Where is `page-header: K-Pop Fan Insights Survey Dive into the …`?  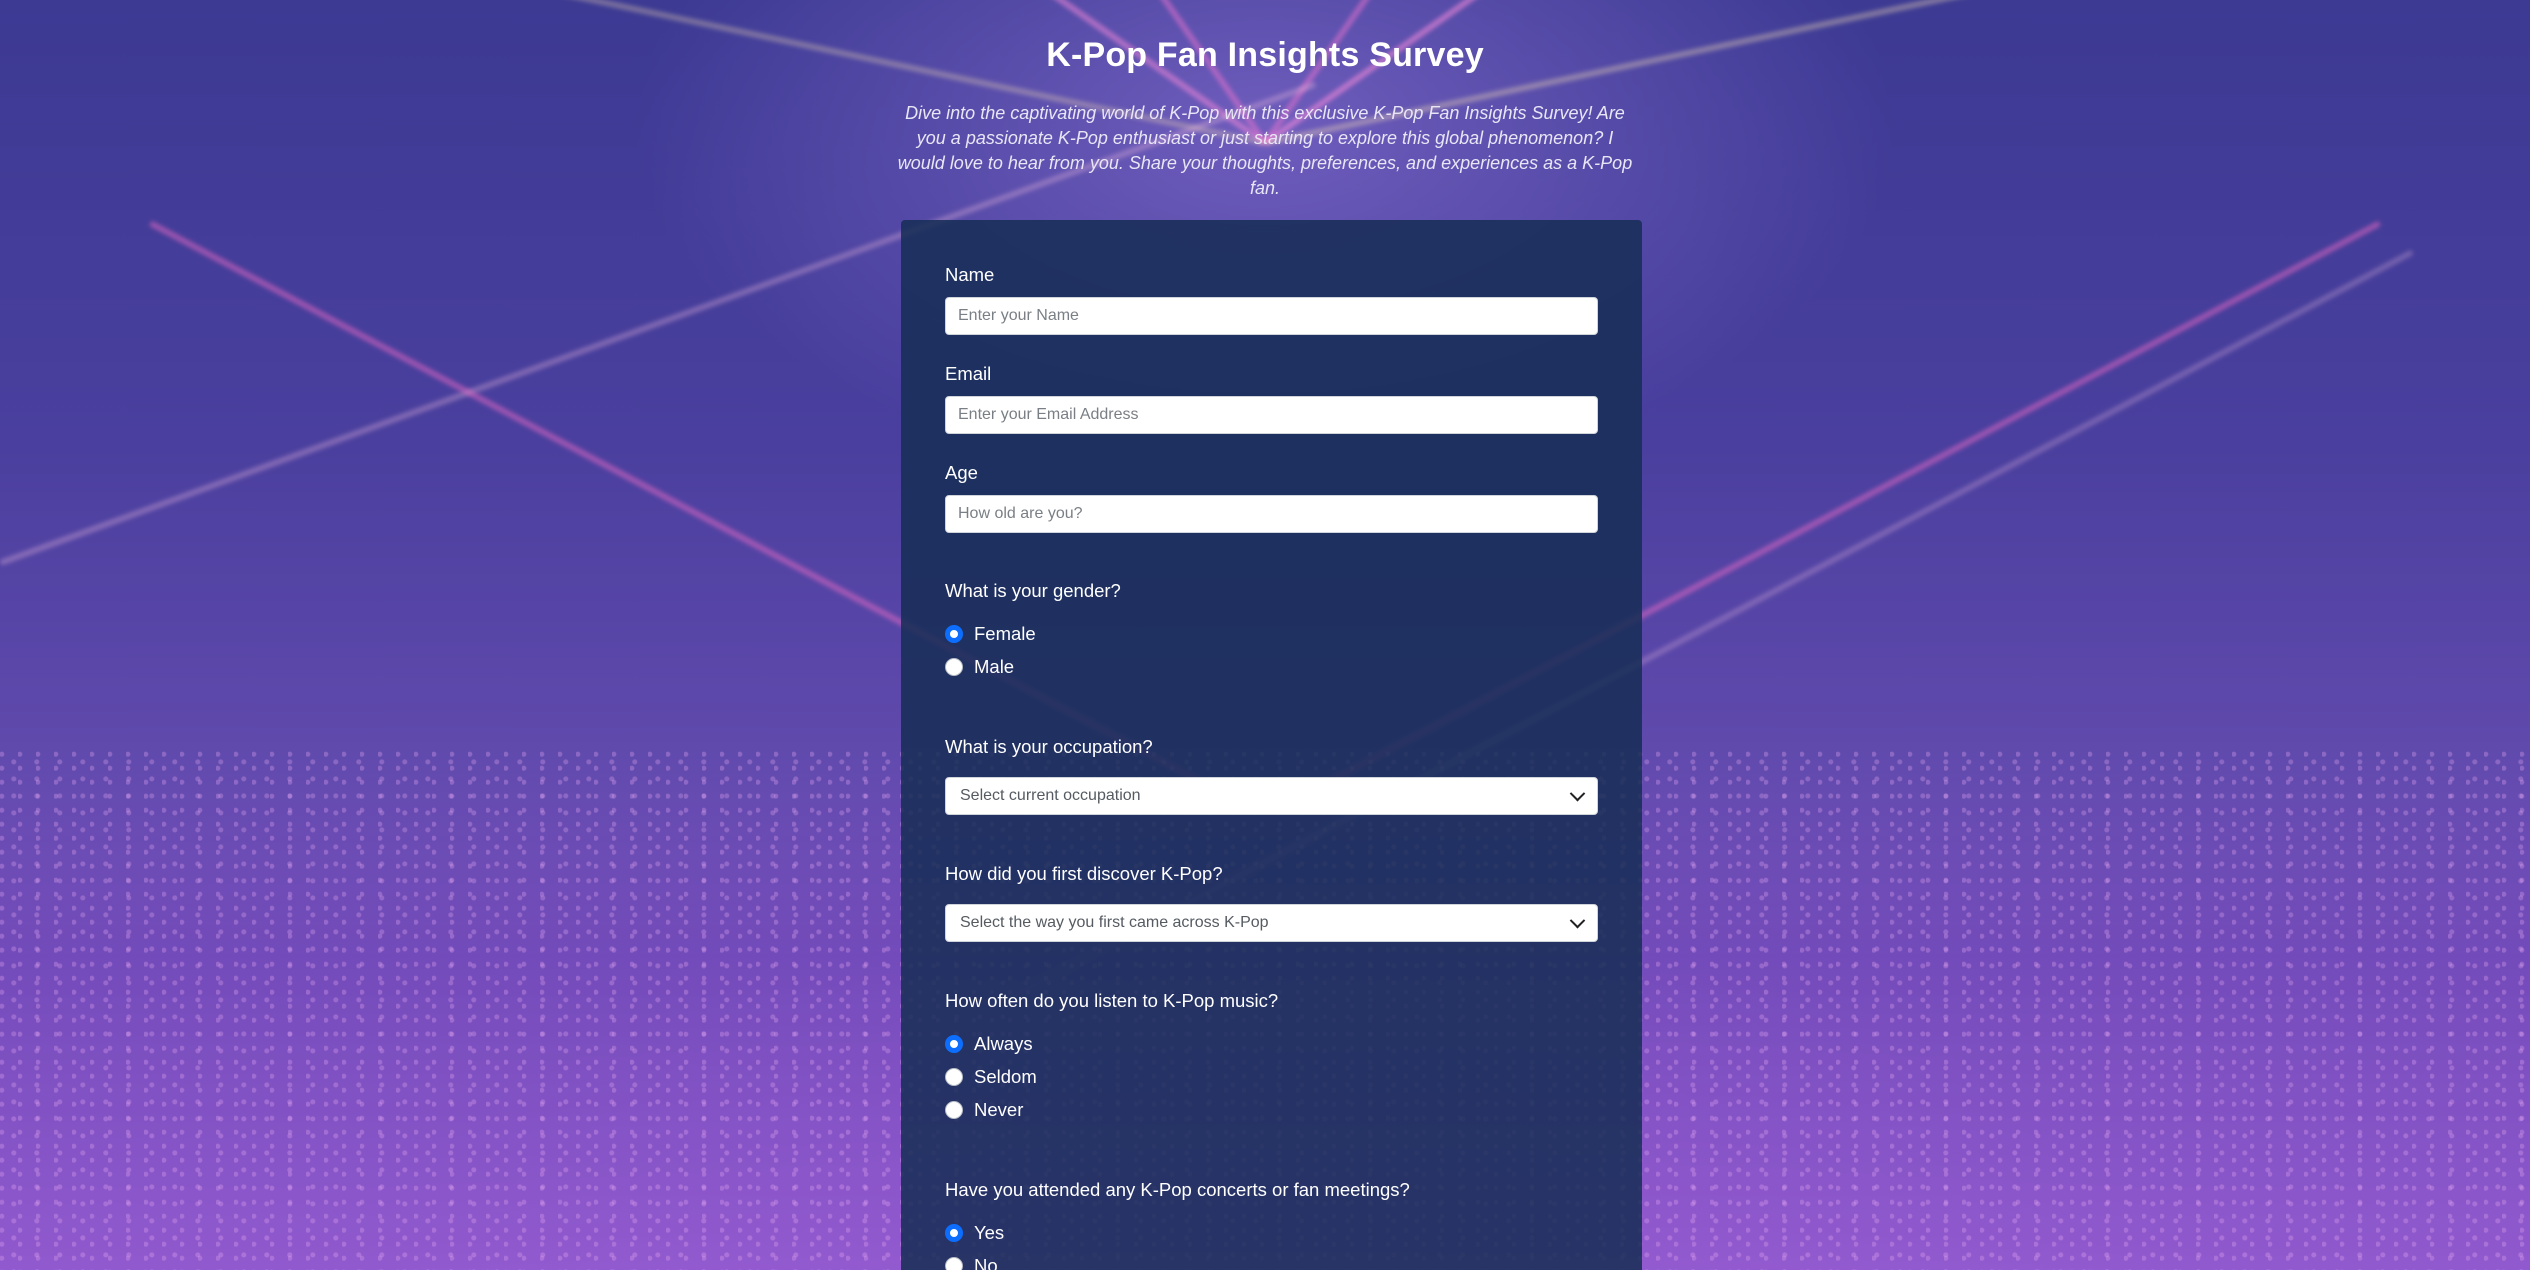 page-header: K-Pop Fan Insights Survey Dive into the … is located at coordinates (1265, 118).